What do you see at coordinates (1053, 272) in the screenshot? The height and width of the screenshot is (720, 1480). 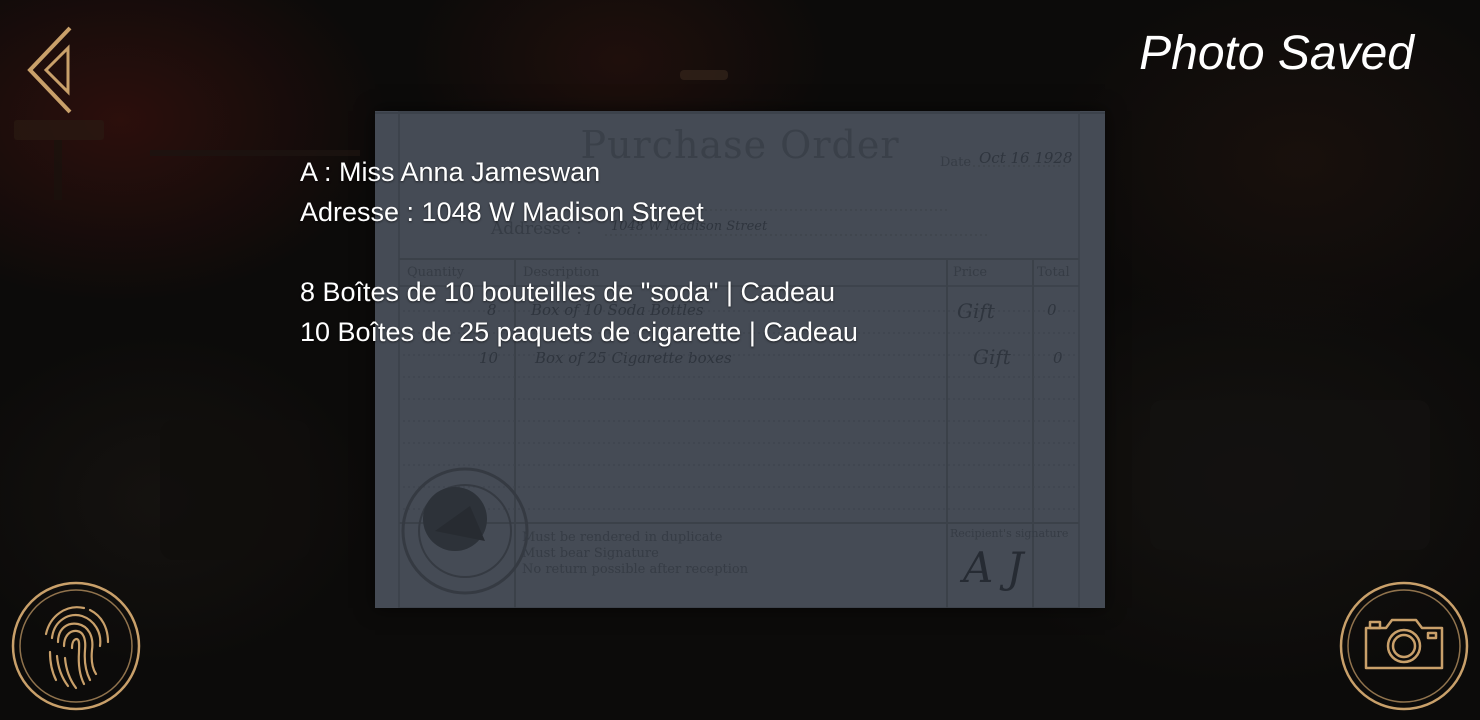 I see `column-total: Total` at bounding box center [1053, 272].